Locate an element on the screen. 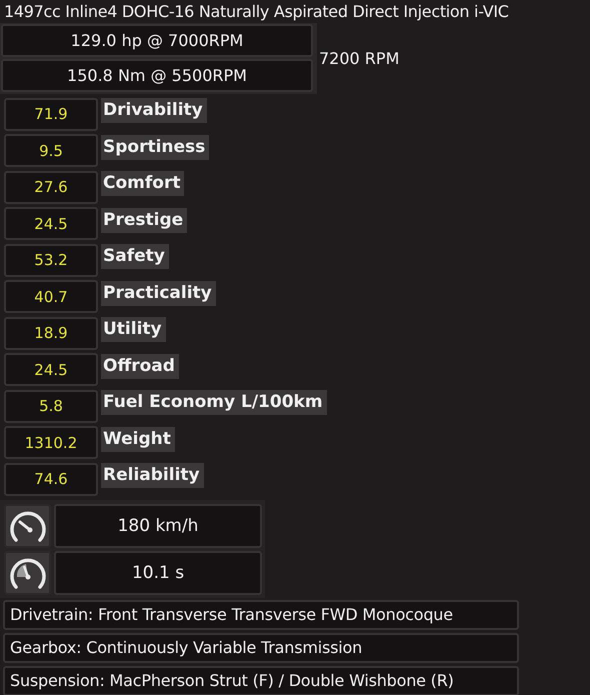 This screenshot has height=695, width=590. stat-value: 71.9 is located at coordinates (51, 114).